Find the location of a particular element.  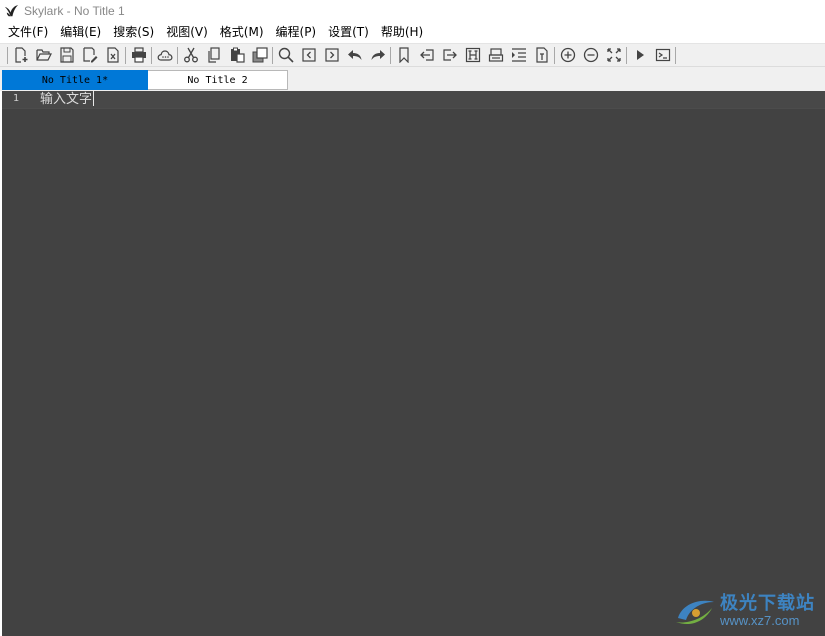

find-next-icon is located at coordinates (331, 55).